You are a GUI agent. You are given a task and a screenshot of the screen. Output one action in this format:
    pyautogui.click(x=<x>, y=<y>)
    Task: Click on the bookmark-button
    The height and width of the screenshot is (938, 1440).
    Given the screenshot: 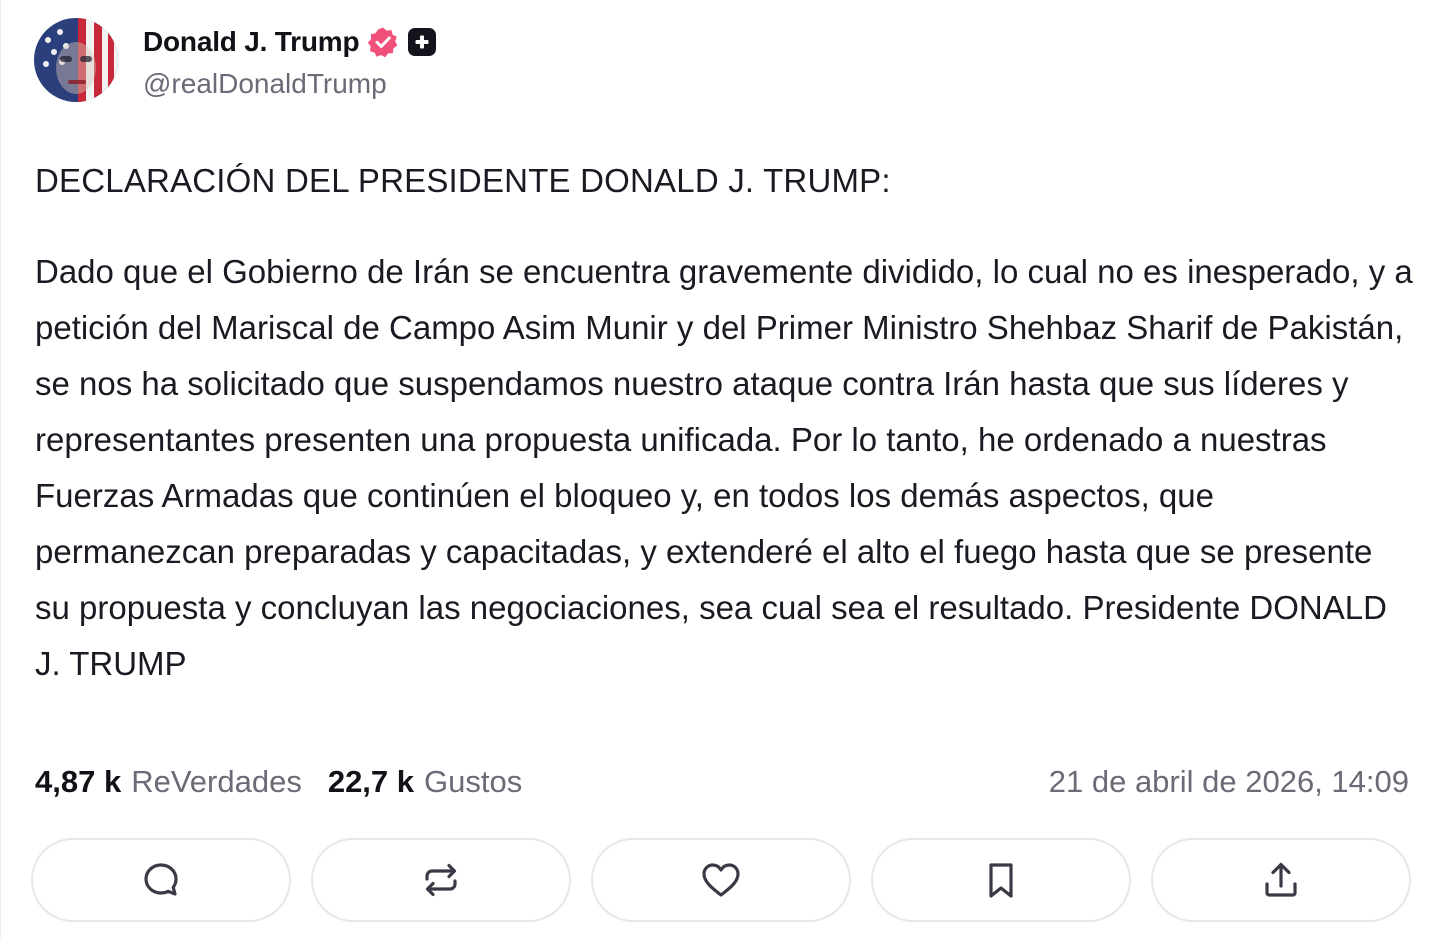 What is the action you would take?
    pyautogui.click(x=1001, y=880)
    